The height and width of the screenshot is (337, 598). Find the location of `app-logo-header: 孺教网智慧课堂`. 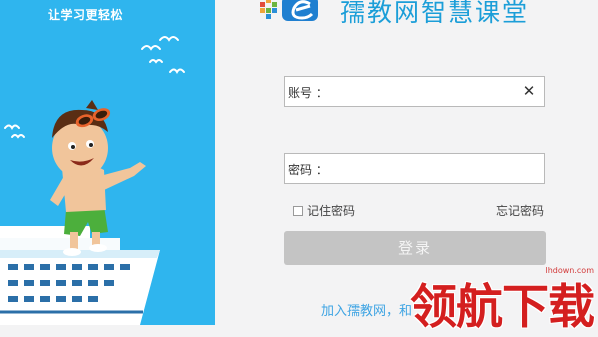

app-logo-header: 孺教网智慧课堂 is located at coordinates (408, 13).